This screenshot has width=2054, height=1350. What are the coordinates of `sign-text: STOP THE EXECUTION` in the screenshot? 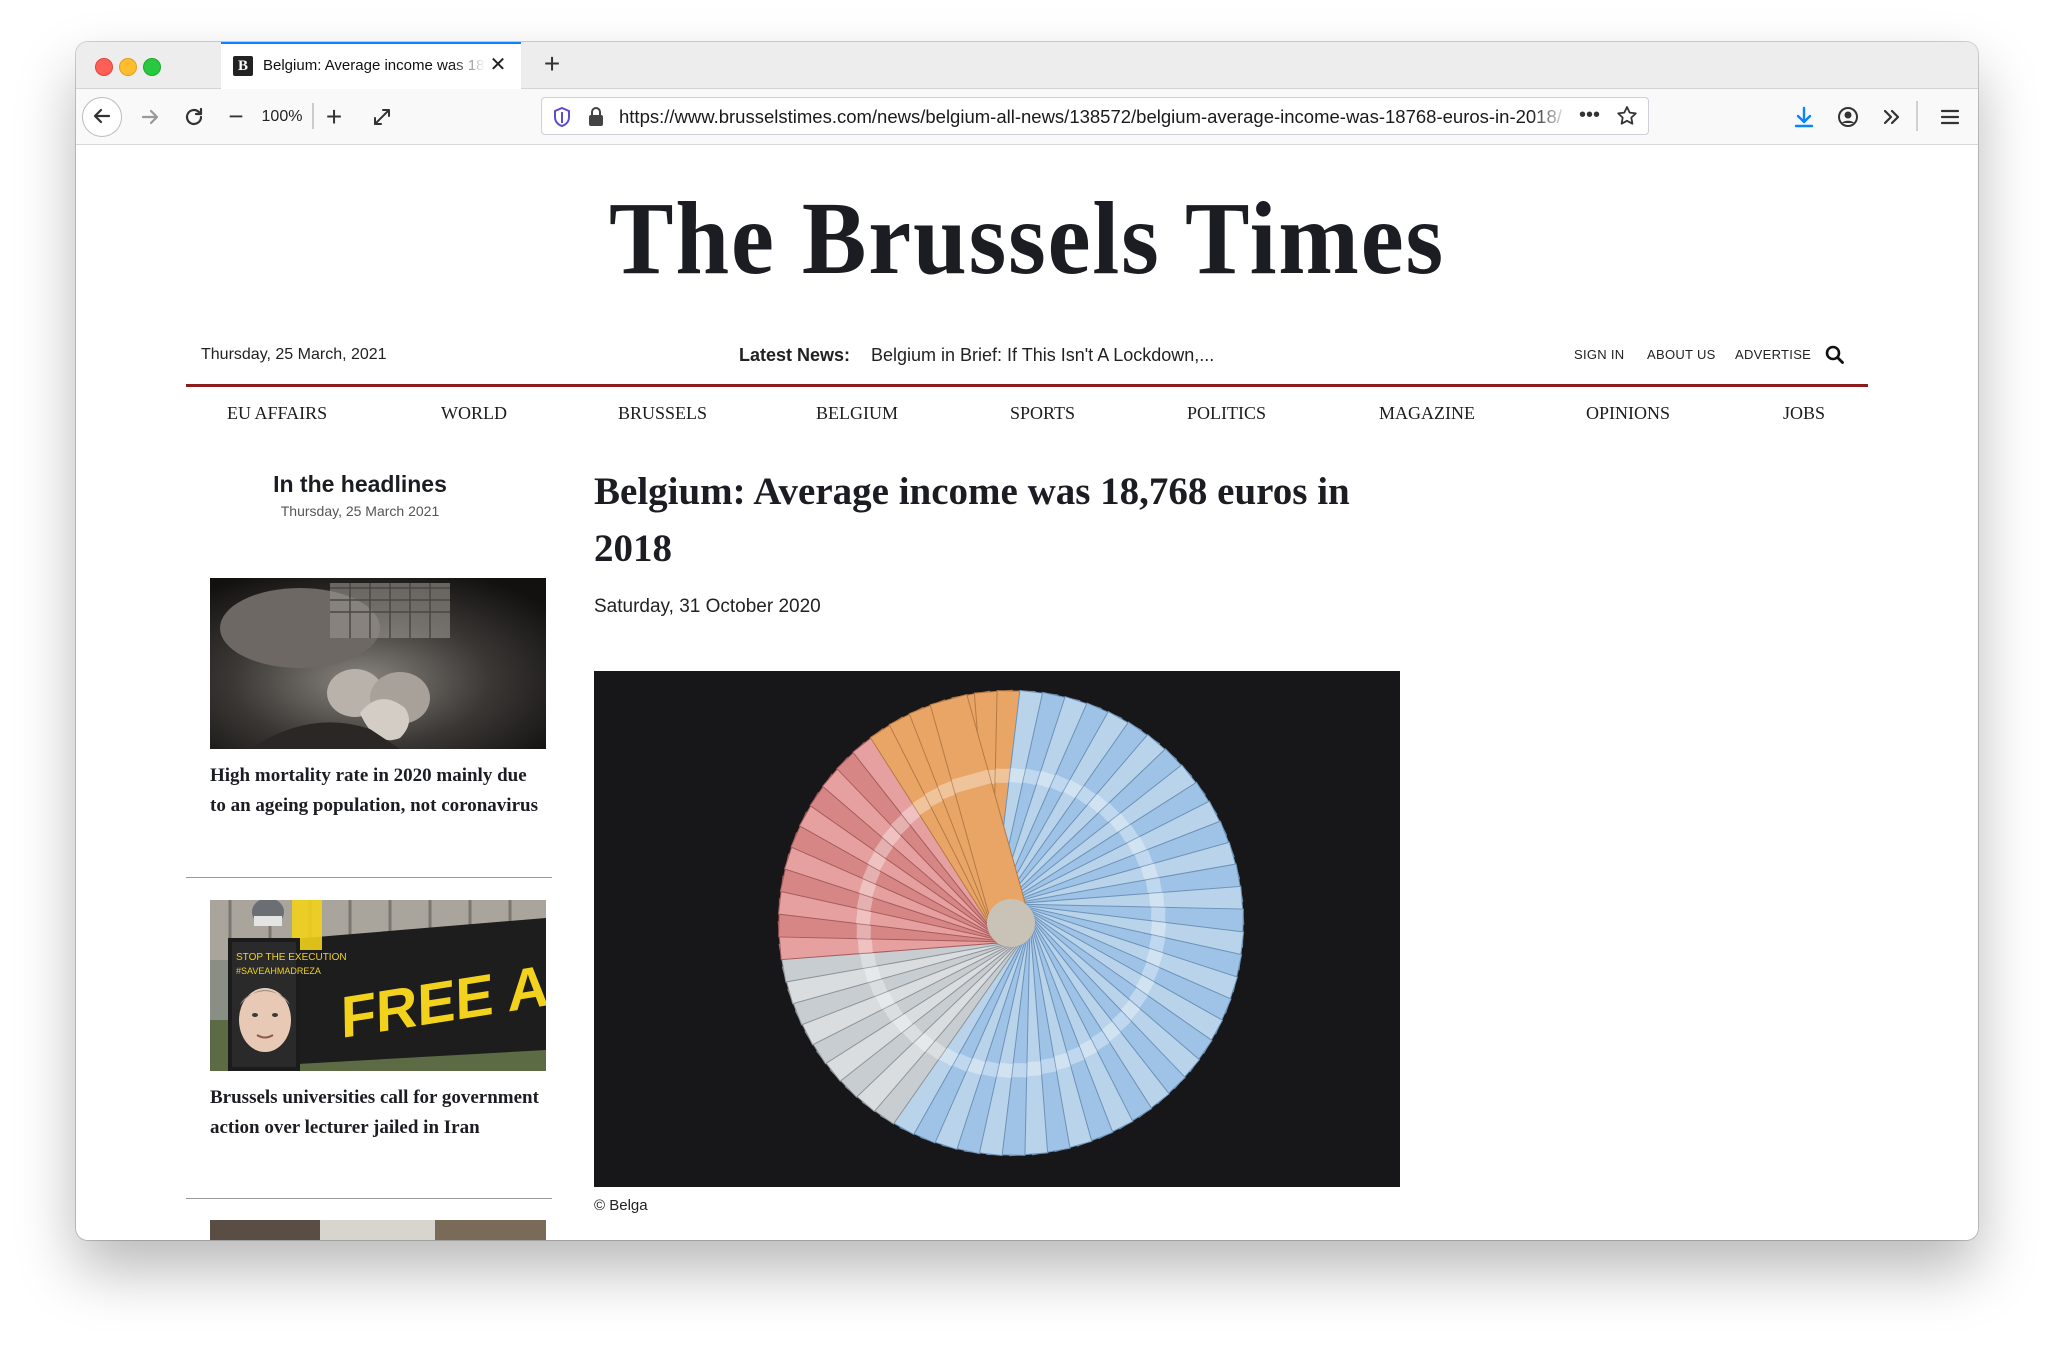 It's located at (291, 957).